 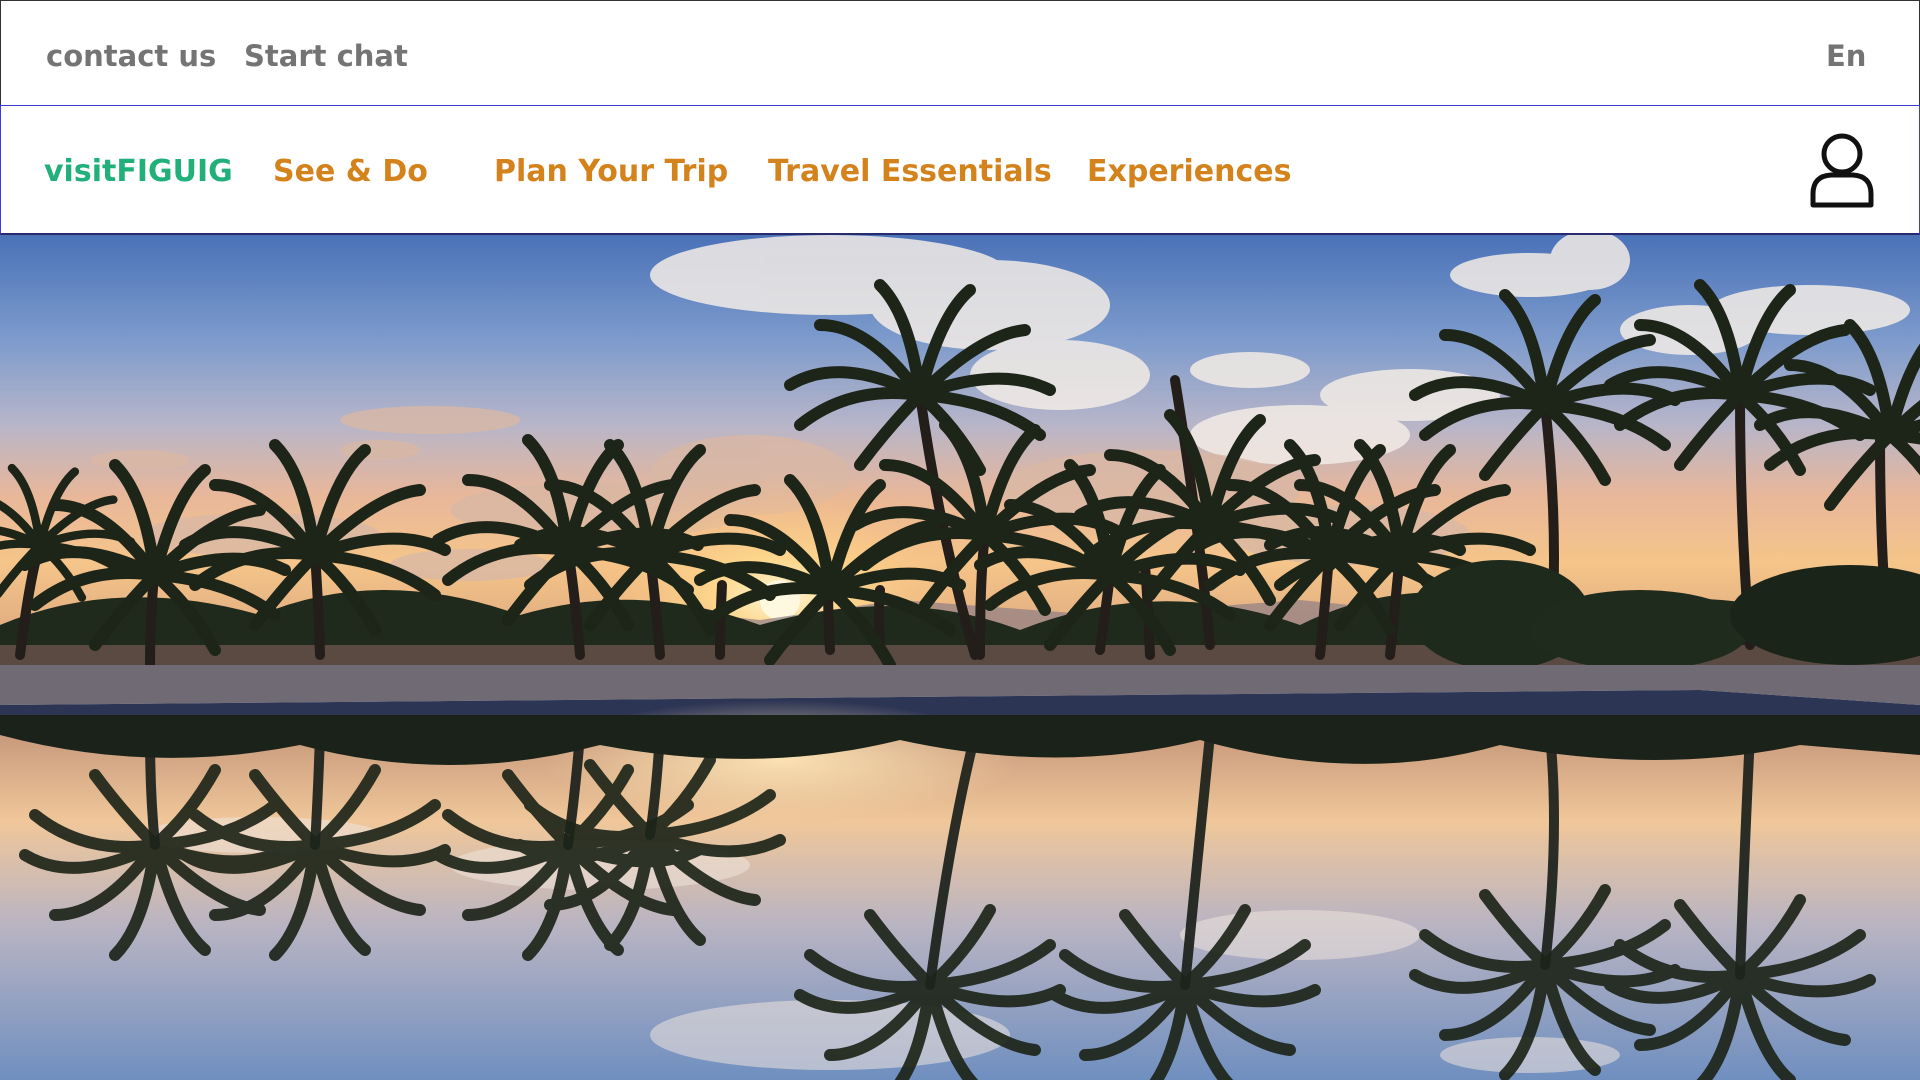 What do you see at coordinates (960, 53) in the screenshot?
I see `top-utility-bar: contact us Start chat En` at bounding box center [960, 53].